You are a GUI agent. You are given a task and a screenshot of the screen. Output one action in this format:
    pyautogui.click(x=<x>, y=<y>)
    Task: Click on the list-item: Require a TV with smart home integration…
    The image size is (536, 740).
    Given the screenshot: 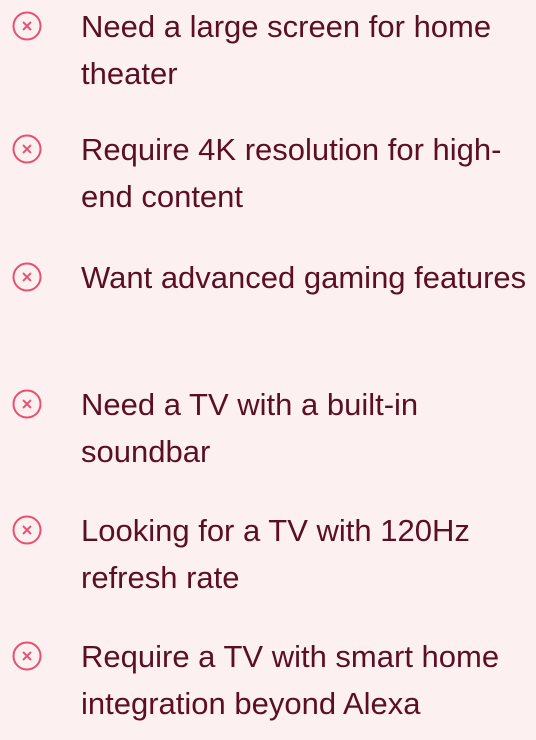 What is the action you would take?
    pyautogui.click(x=268, y=685)
    